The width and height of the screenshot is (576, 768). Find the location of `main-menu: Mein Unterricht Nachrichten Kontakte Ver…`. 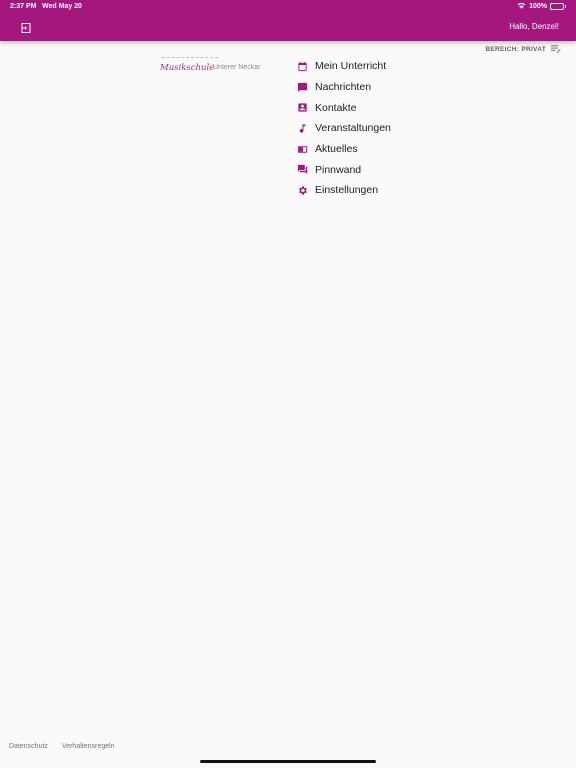

main-menu: Mein Unterricht Nachrichten Kontakte Ver… is located at coordinates (396, 128).